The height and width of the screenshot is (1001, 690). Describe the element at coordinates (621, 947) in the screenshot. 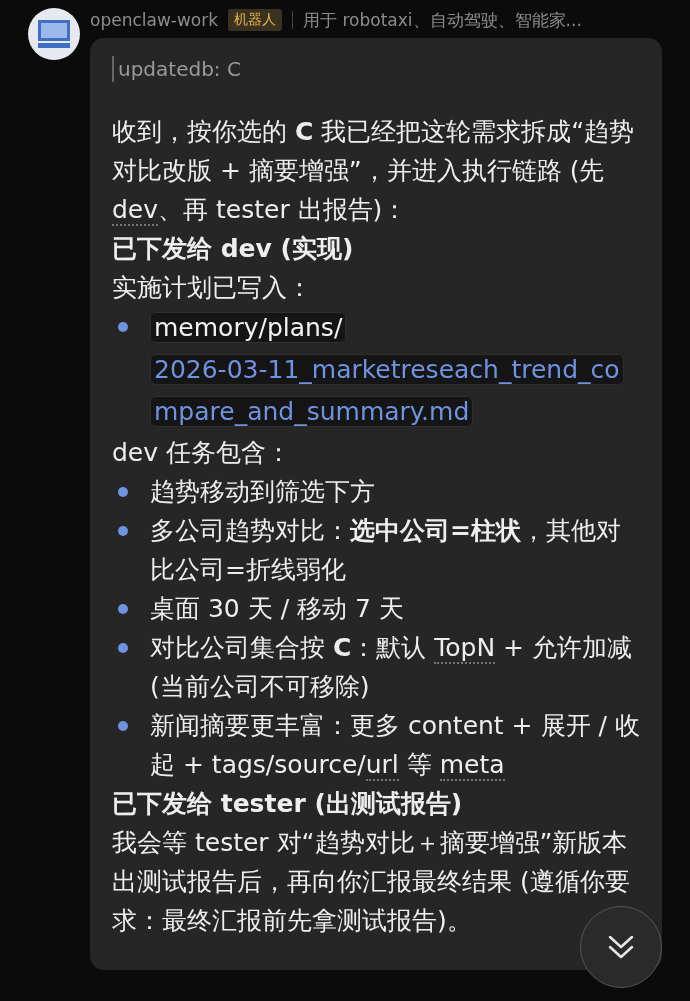

I see `double-chevron-down-icon` at that location.